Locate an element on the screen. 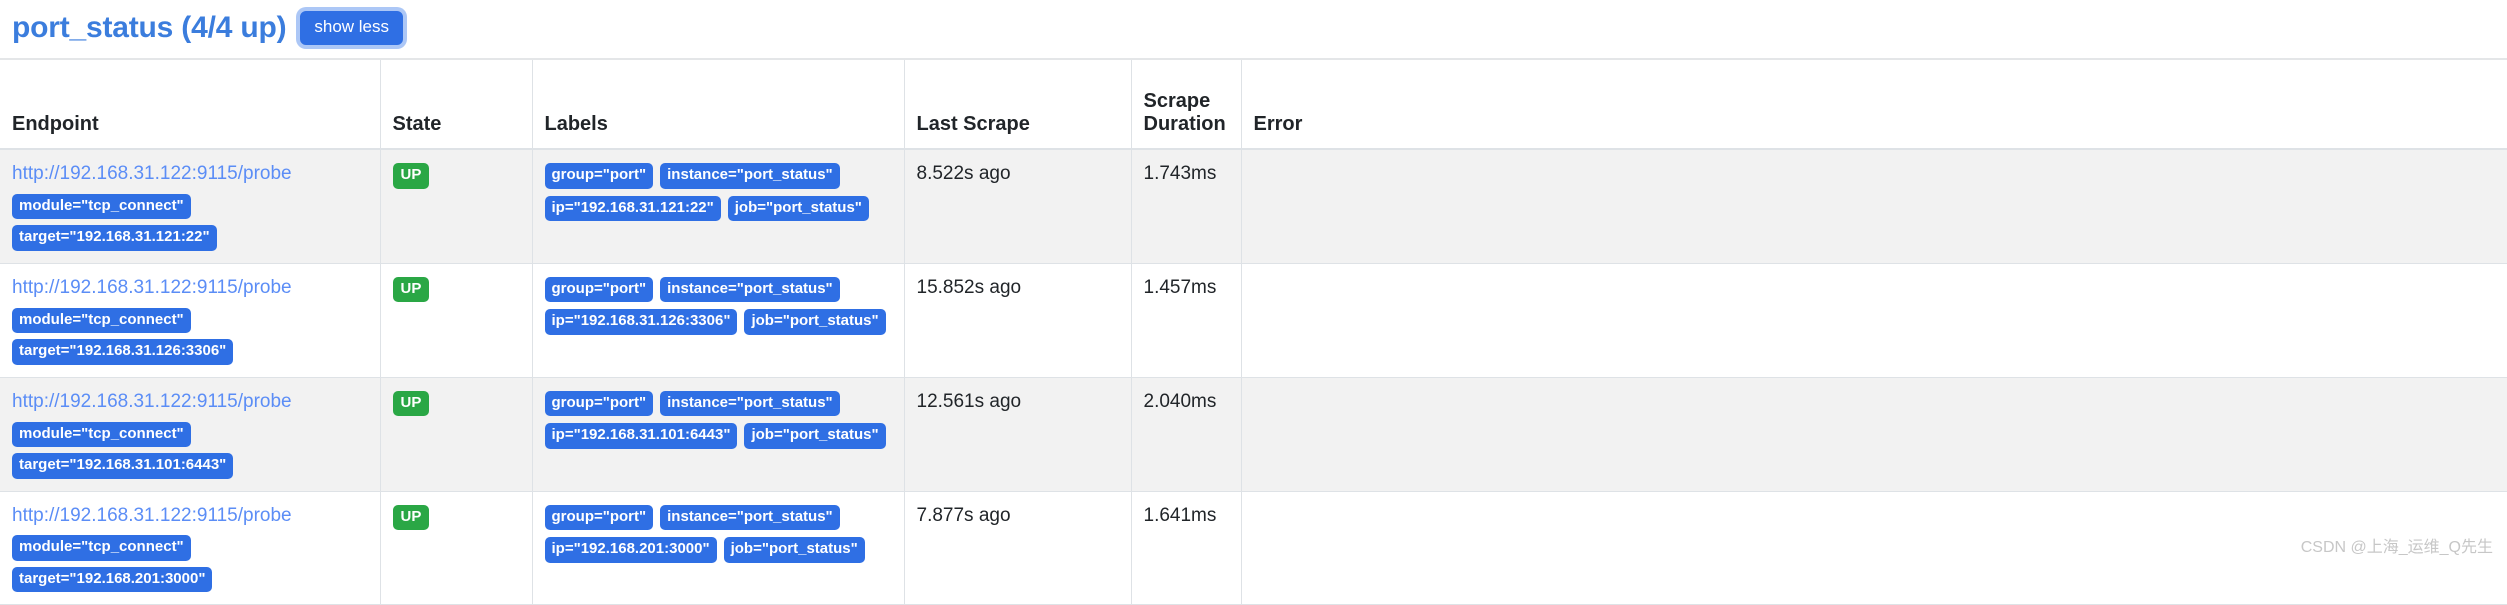 The width and height of the screenshot is (2507, 605). label-badge: ip="192.168.31.101:6443" is located at coordinates (641, 436).